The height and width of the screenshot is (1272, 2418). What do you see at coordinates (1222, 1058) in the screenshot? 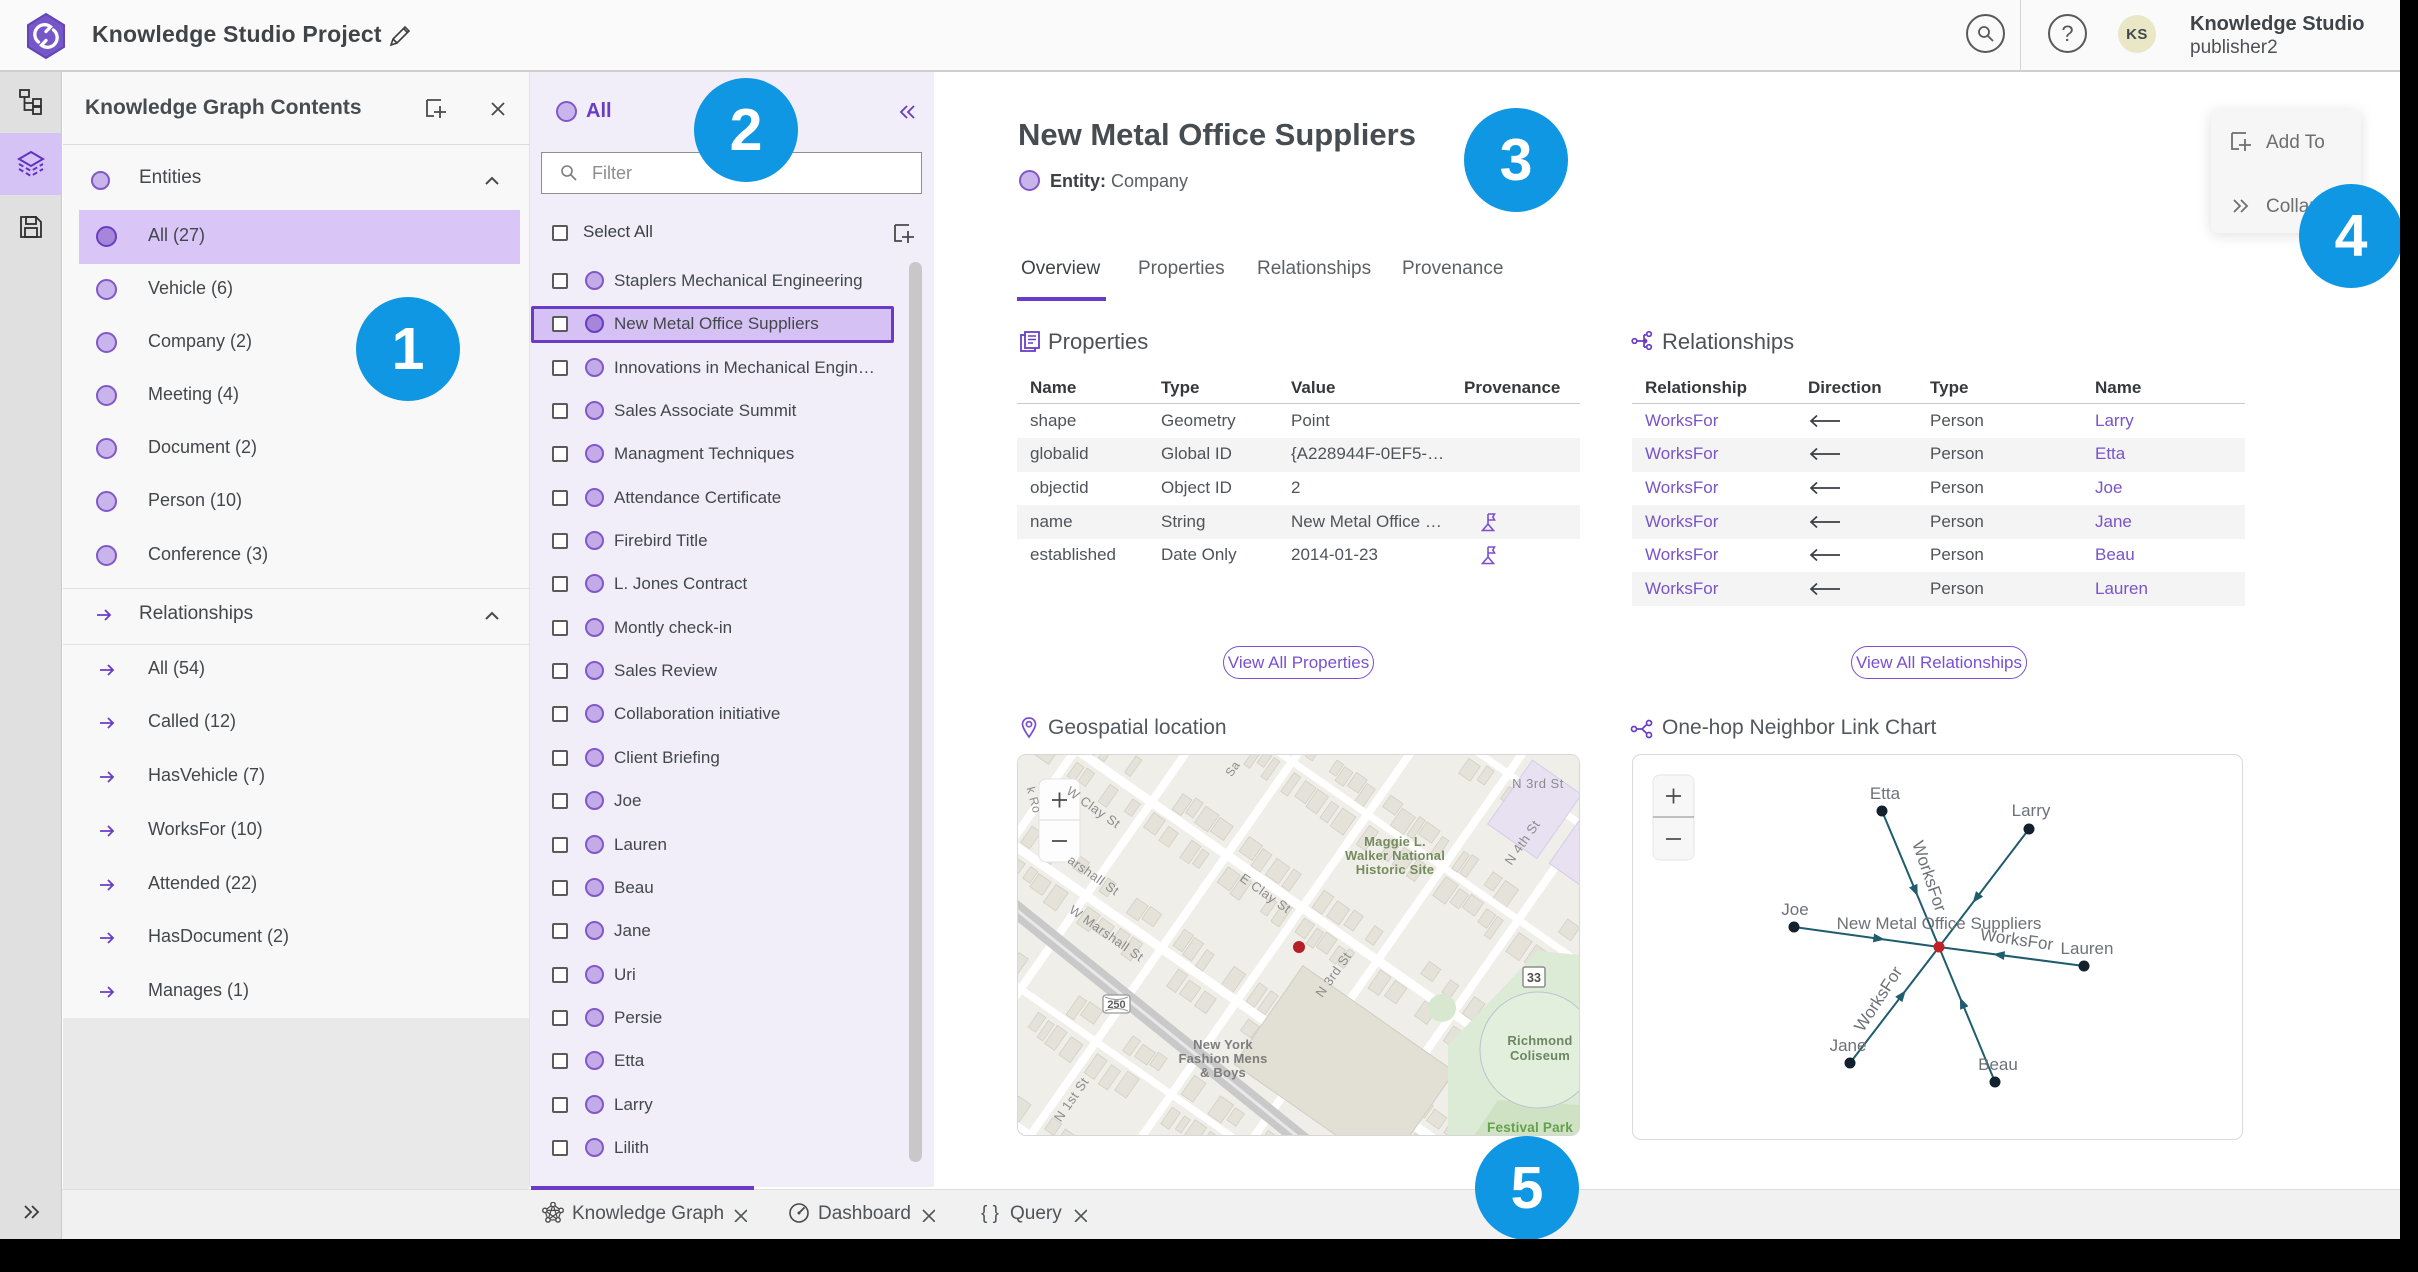
I see `svg-text: Fashion Mens` at bounding box center [1222, 1058].